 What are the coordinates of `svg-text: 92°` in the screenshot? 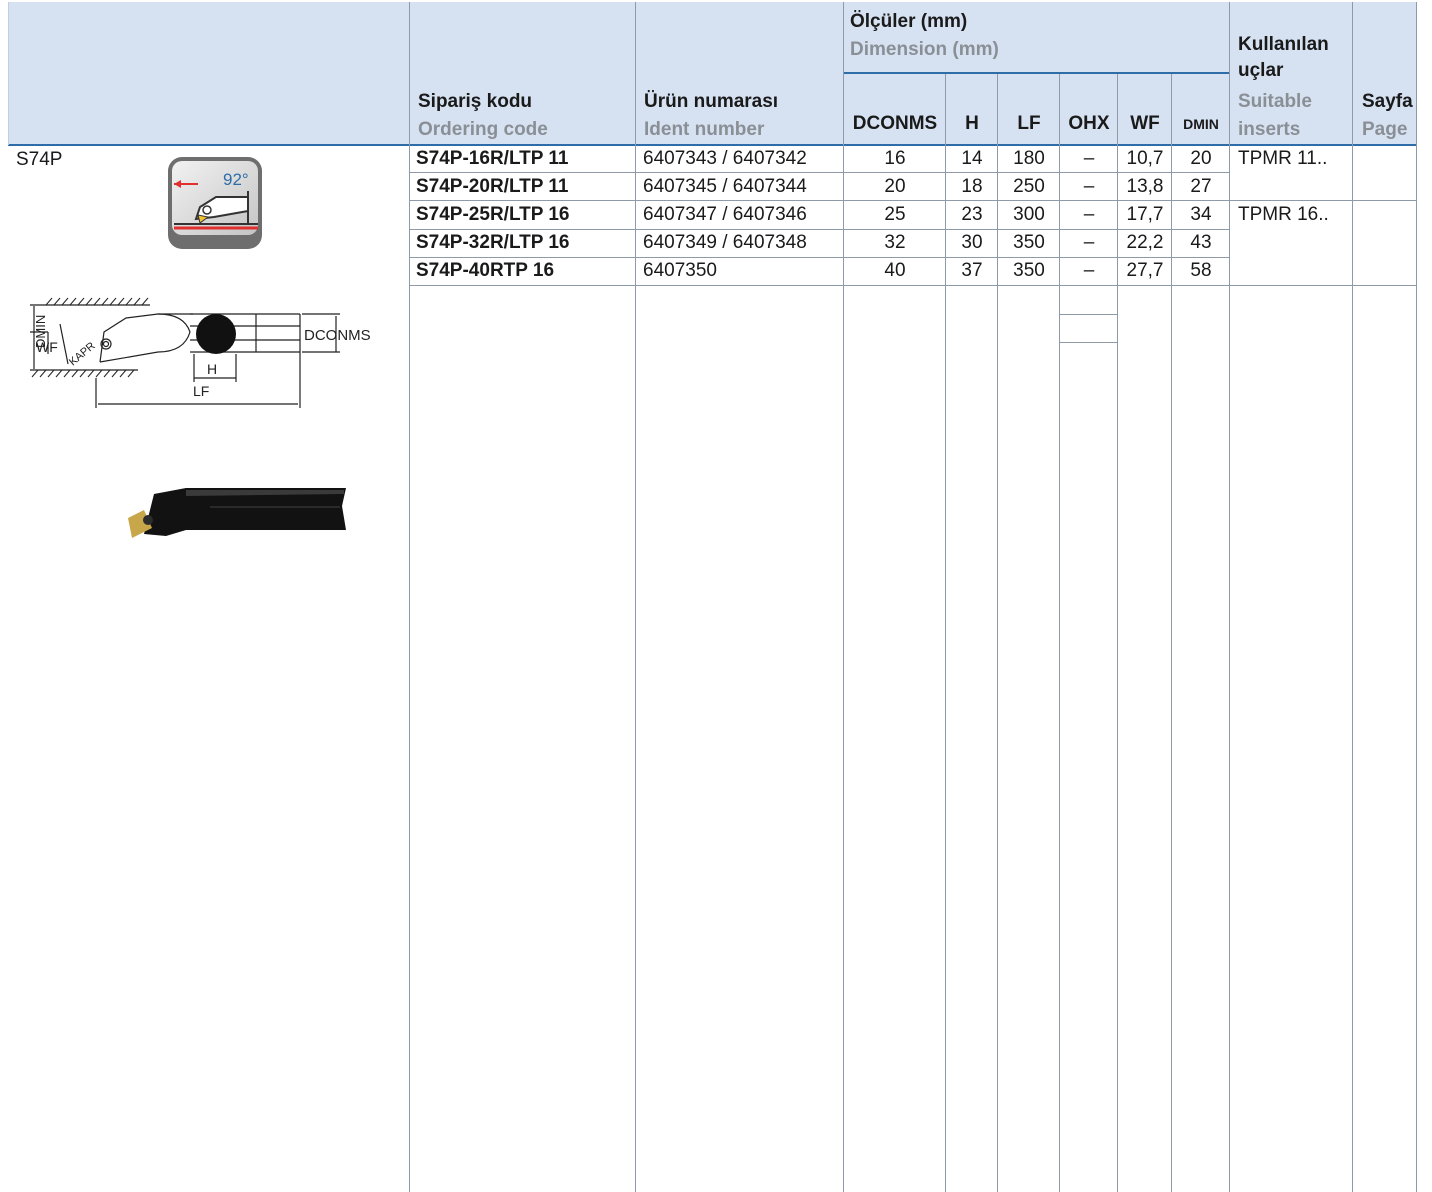 It's located at (236, 179).